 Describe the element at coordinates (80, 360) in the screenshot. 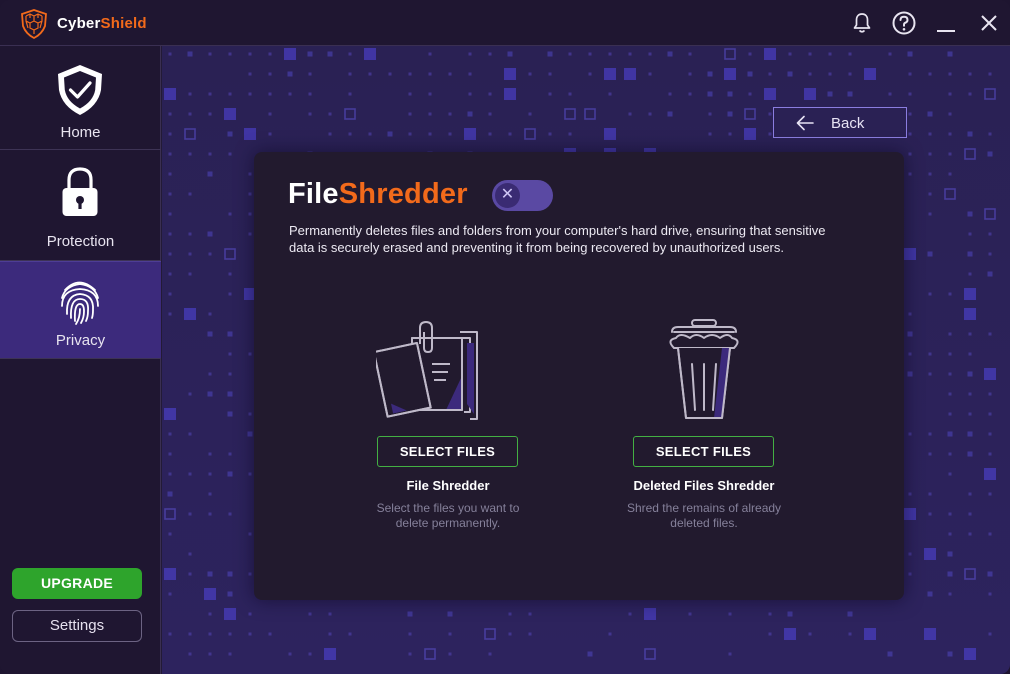

I see `sidebar: Home Protection Privacy UPGRADE Settings` at that location.